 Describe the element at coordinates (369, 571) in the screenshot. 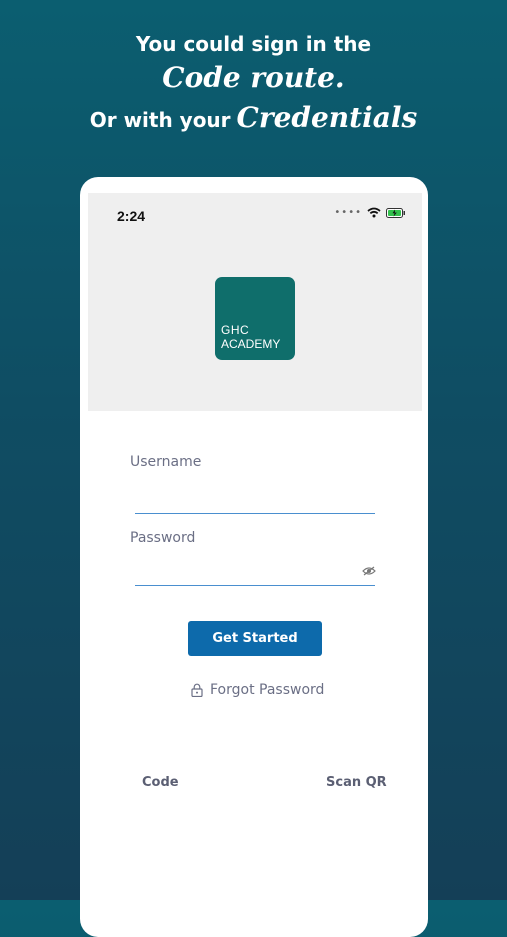

I see `eye-icon` at that location.